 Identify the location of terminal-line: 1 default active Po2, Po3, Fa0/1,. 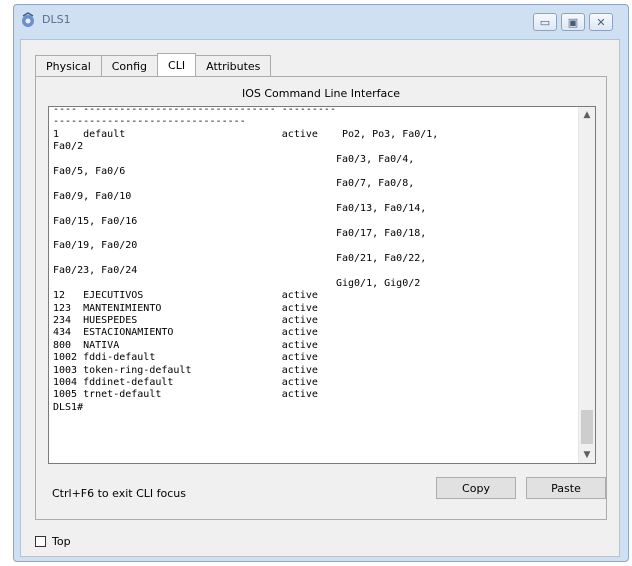
(246, 134).